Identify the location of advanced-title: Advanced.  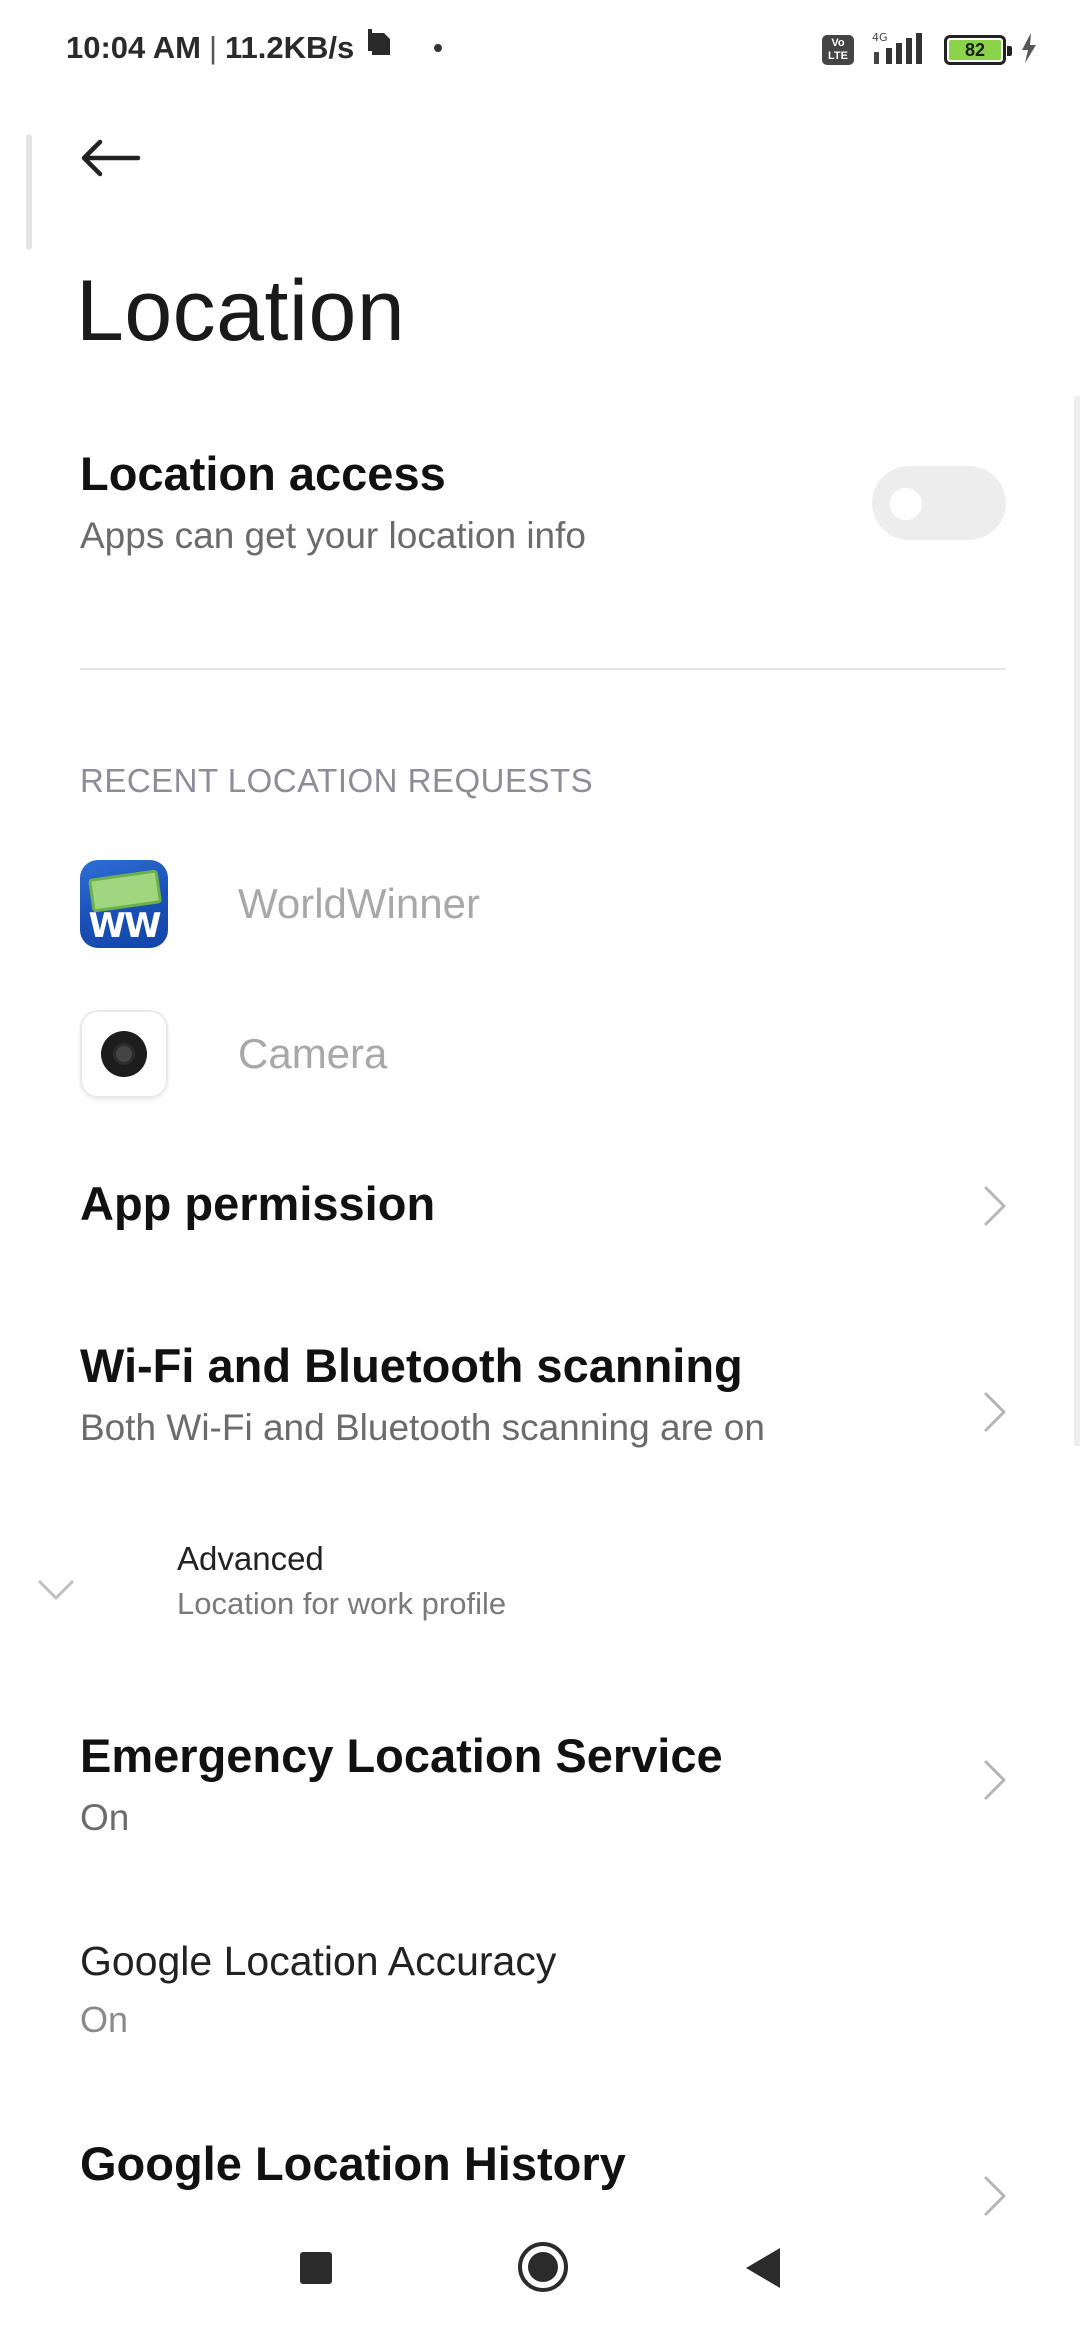
(250, 1558).